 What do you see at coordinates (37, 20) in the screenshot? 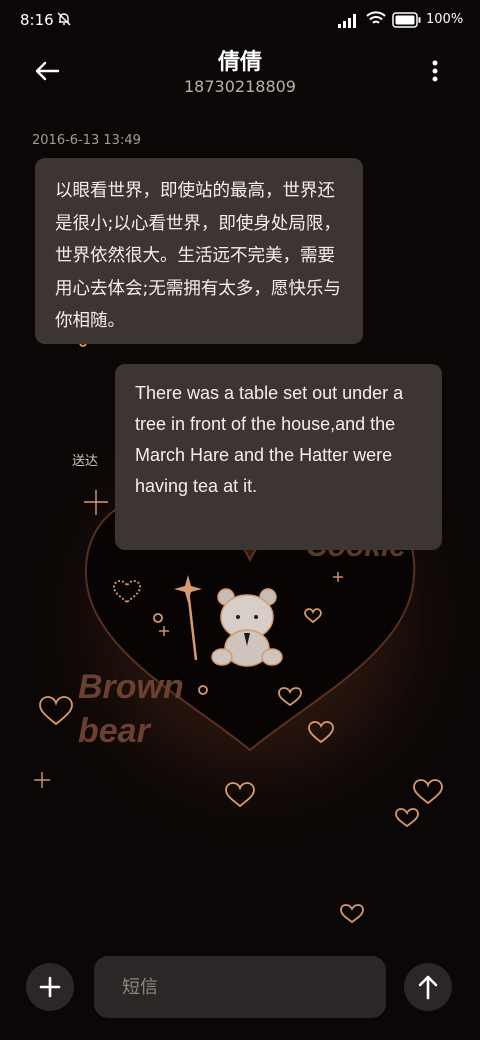
I see `status-time: 8:16` at bounding box center [37, 20].